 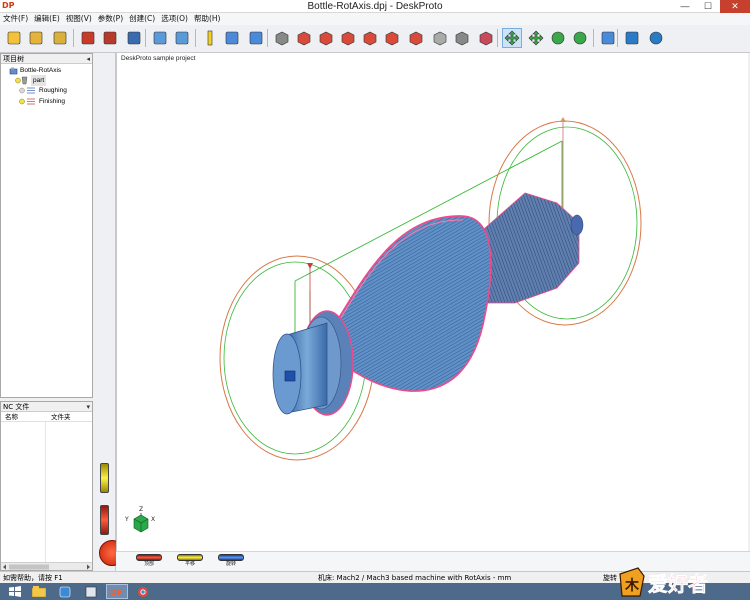 What do you see at coordinates (182, 38) in the screenshot?
I see `preview-button` at bounding box center [182, 38].